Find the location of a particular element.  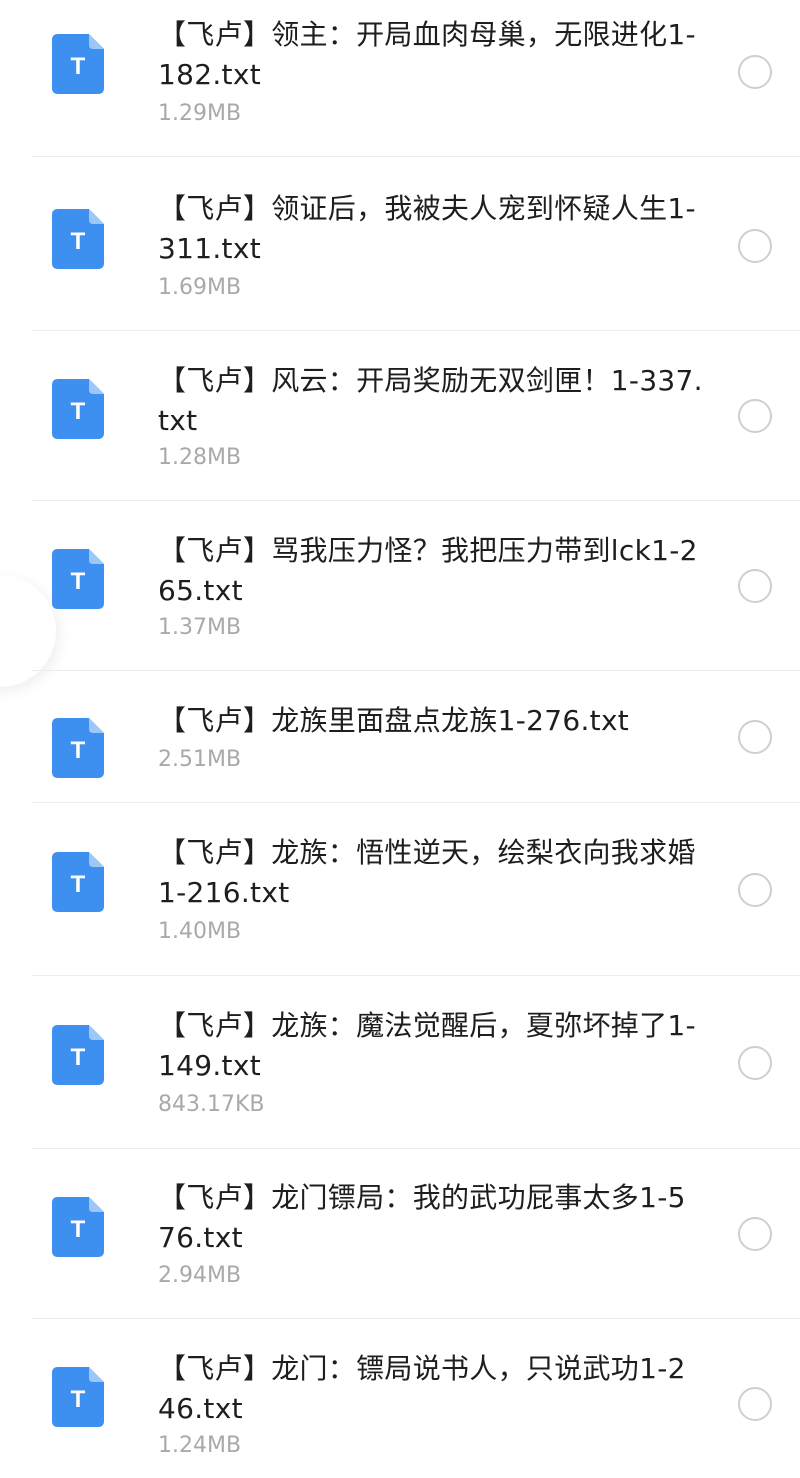

file-row: T 【飞卢】领主：开局血肉母巢，无限进化1-182.txt 1.29MB is located at coordinates (400, 78).